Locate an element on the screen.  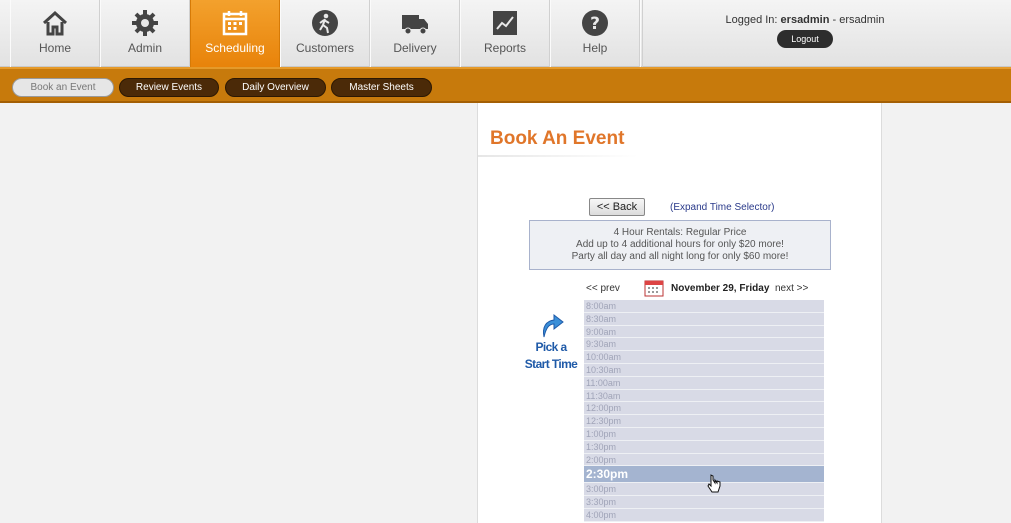
mouse-cursor-icon is located at coordinates (714, 483).